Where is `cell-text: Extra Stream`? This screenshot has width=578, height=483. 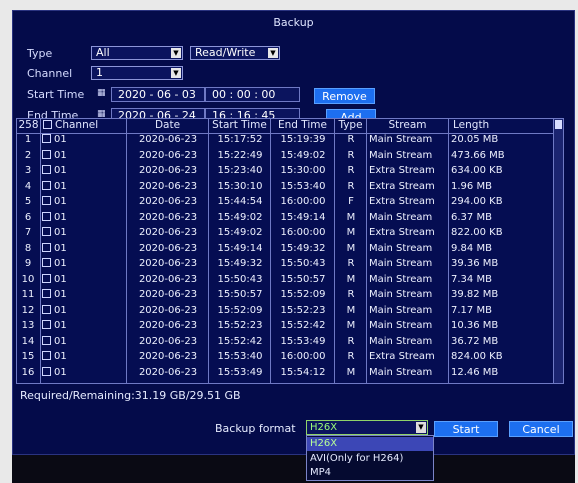 cell-text: Extra Stream is located at coordinates (402, 232).